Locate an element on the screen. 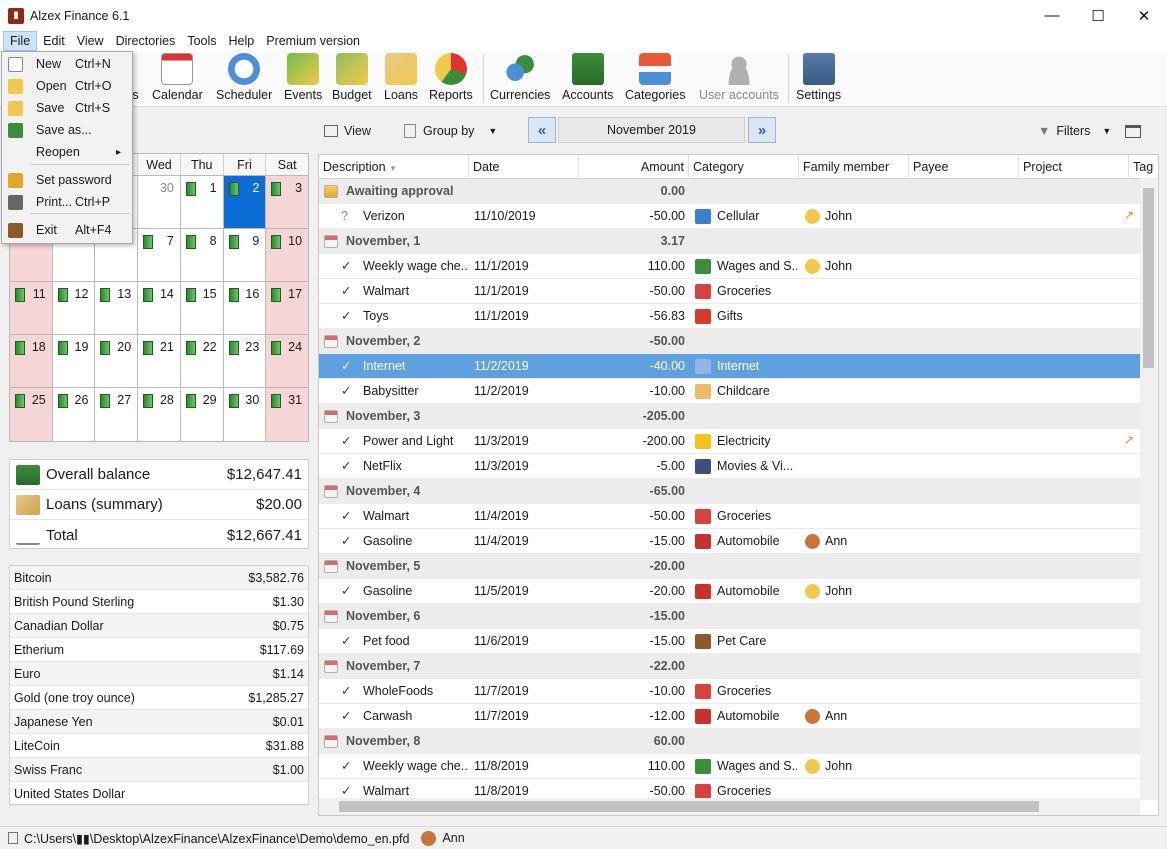  next-month-button: » is located at coordinates (762, 130).